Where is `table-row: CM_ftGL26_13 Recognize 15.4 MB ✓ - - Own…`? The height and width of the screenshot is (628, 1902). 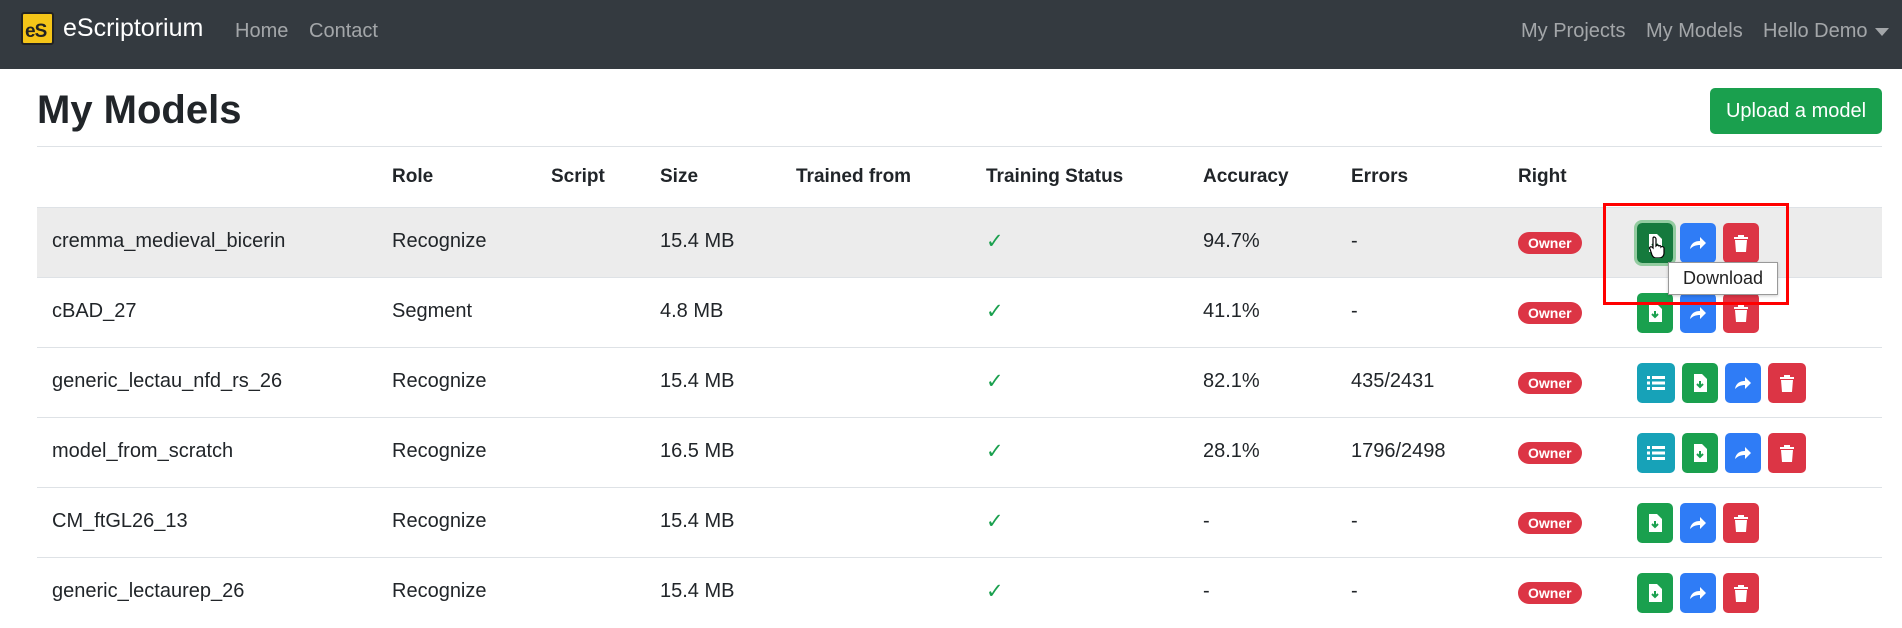 table-row: CM_ftGL26_13 Recognize 15.4 MB ✓ - - Own… is located at coordinates (959, 522).